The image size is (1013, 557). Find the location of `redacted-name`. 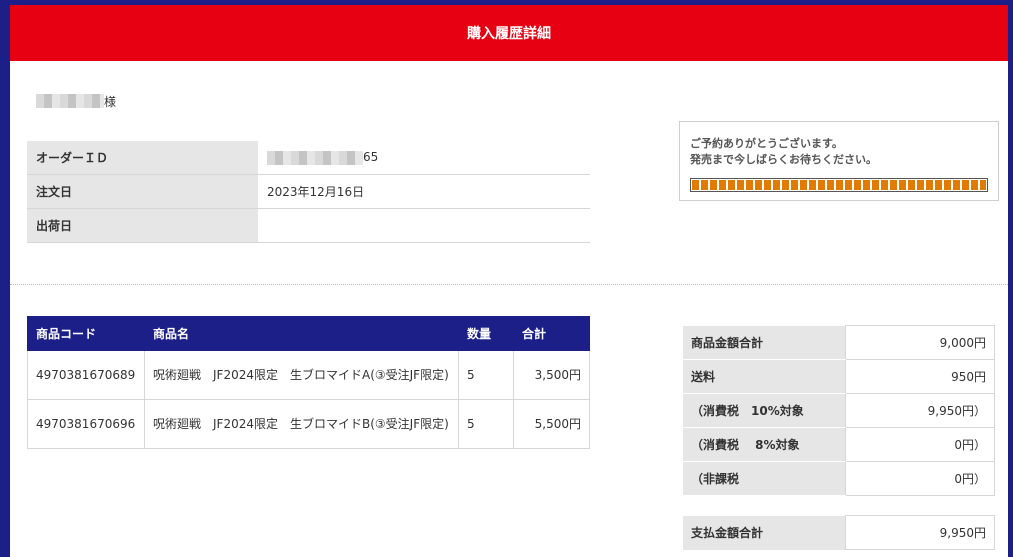

redacted-name is located at coordinates (70, 101).